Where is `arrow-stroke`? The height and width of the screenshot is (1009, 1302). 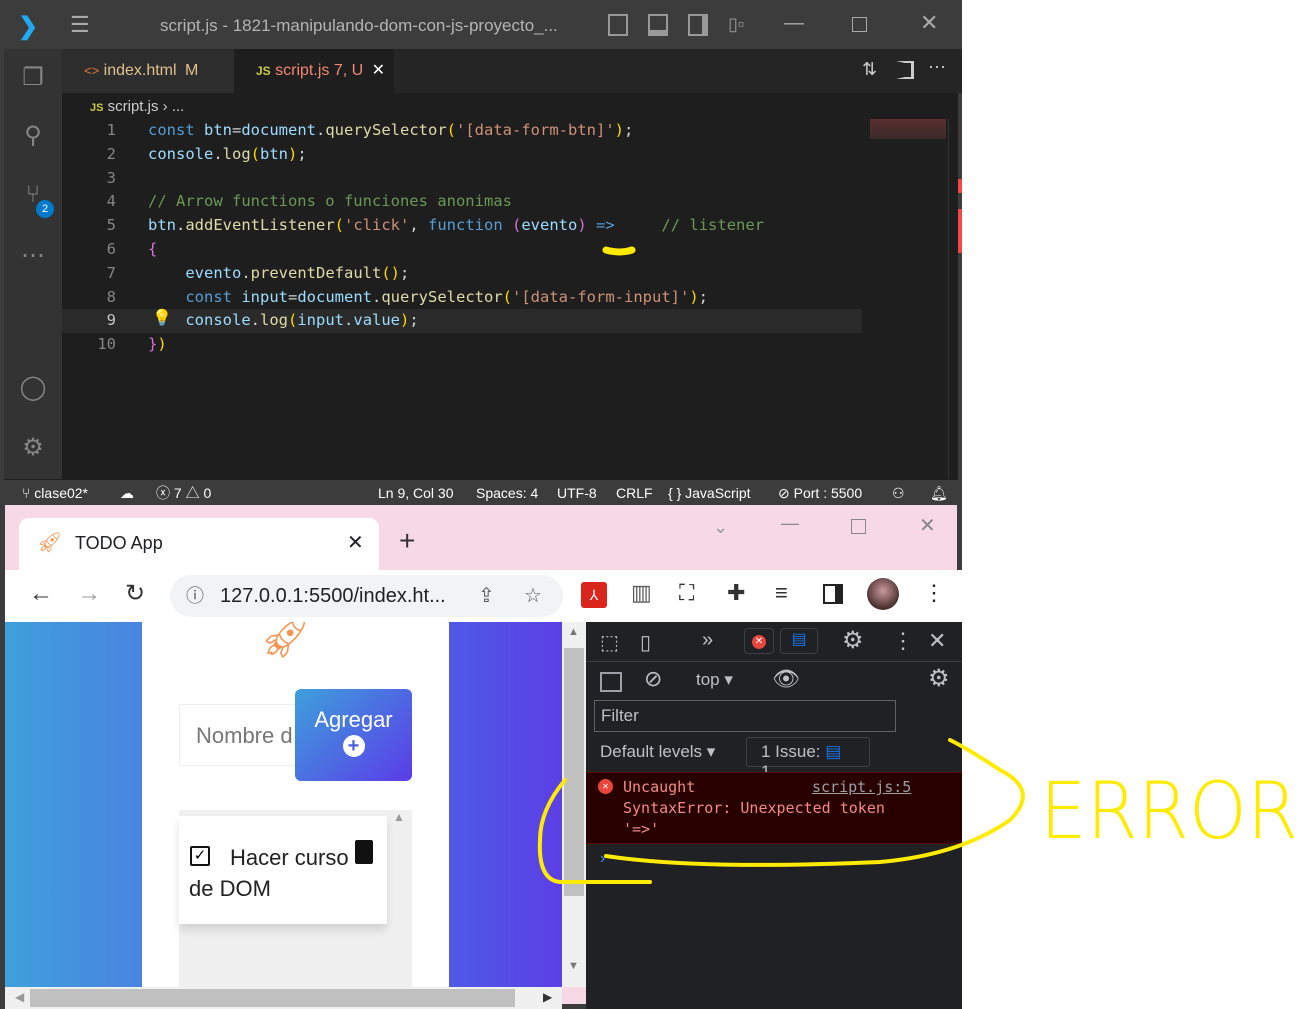 arrow-stroke is located at coordinates (814, 802).